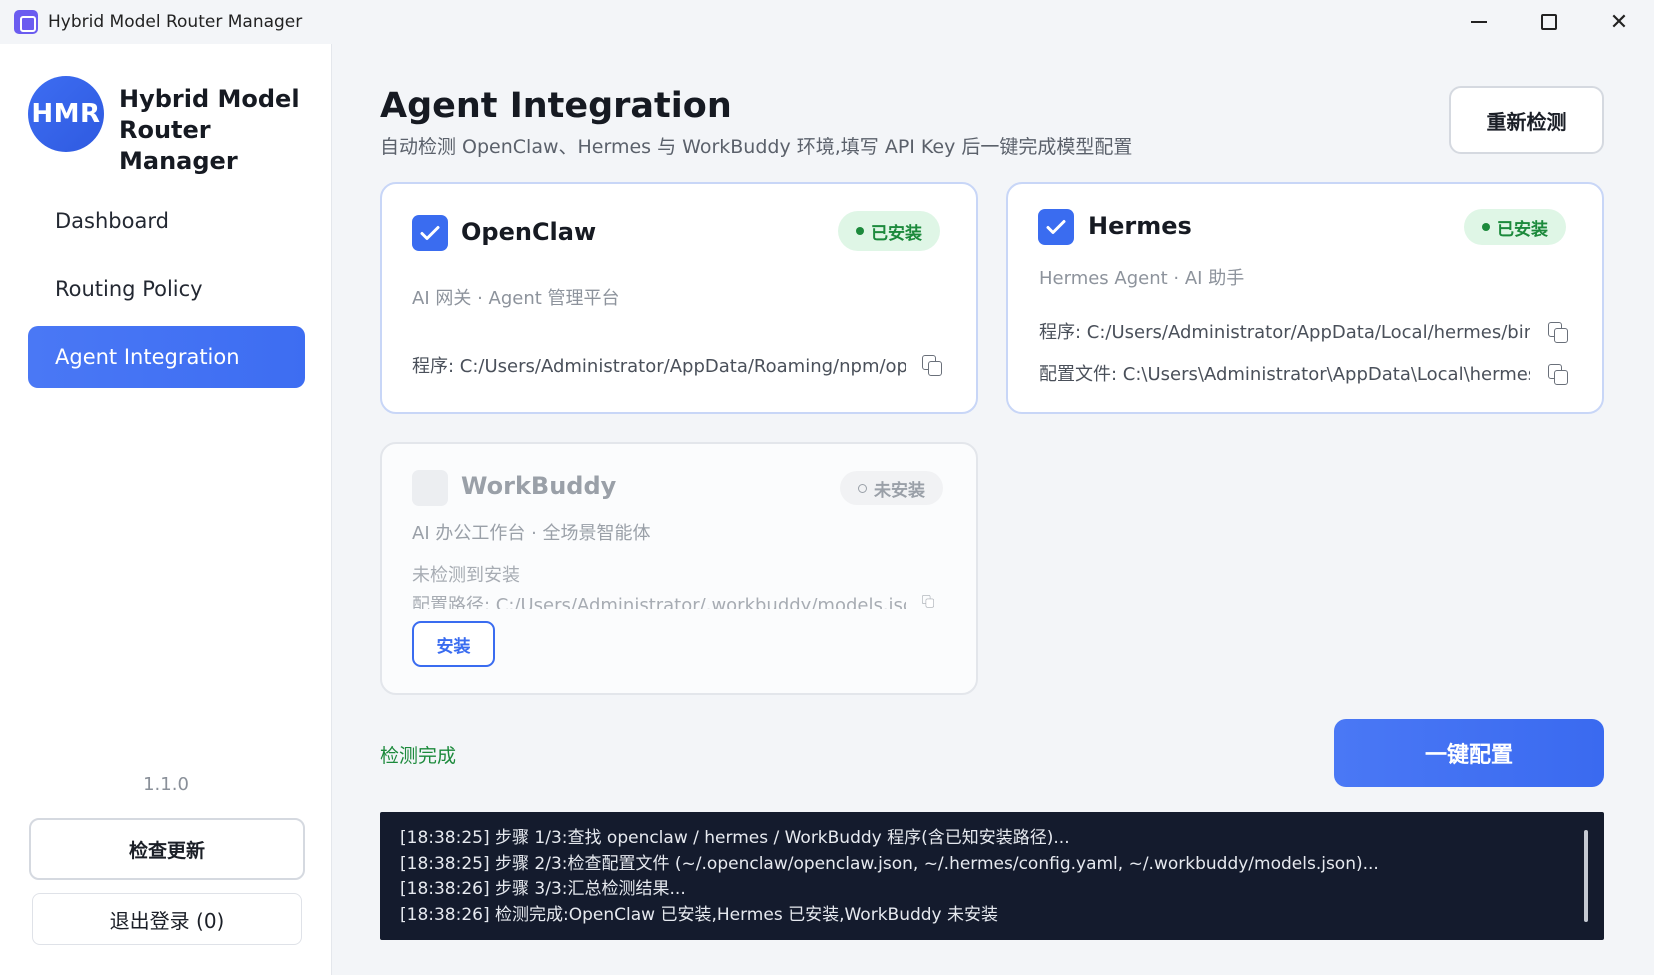  Describe the element at coordinates (453, 644) in the screenshot. I see `install-button: 安装` at that location.